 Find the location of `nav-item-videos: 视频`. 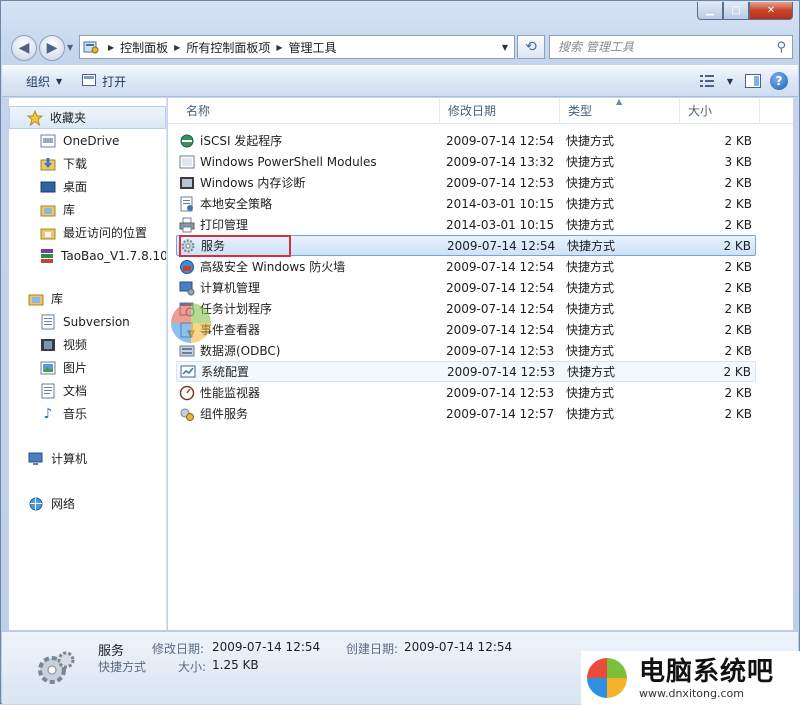

nav-item-videos: 视频 is located at coordinates (87, 344).